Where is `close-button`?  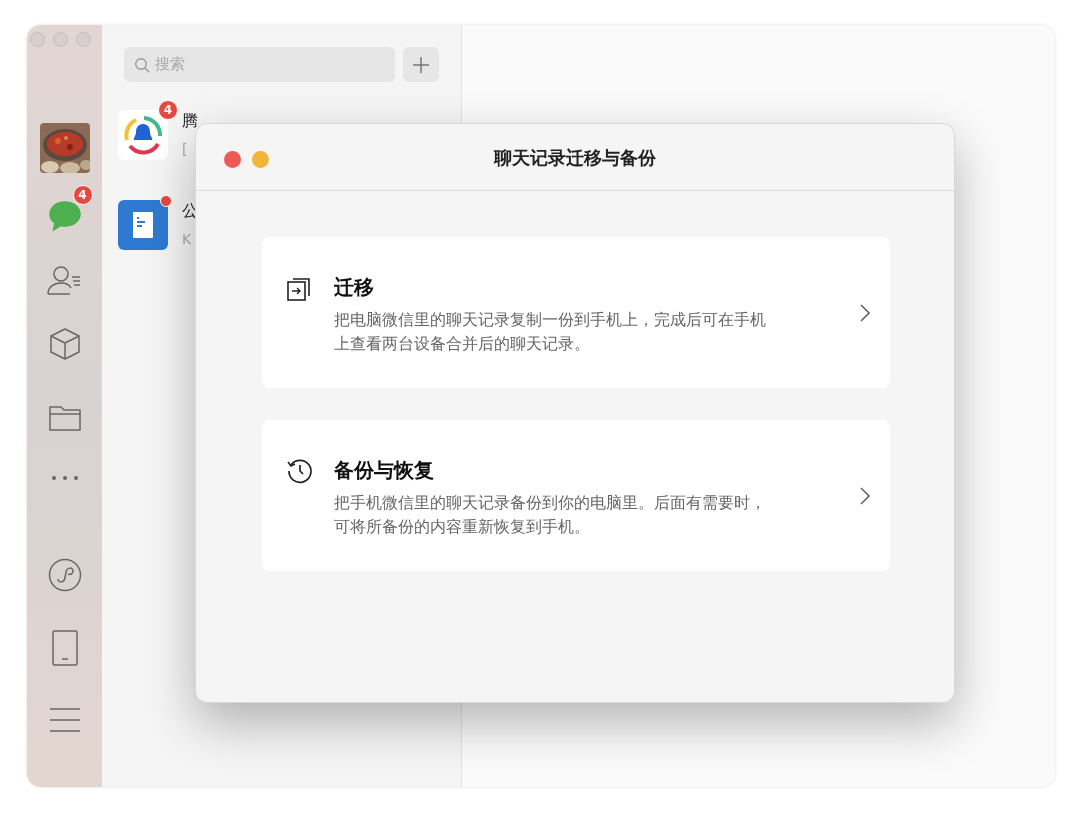 close-button is located at coordinates (232, 159).